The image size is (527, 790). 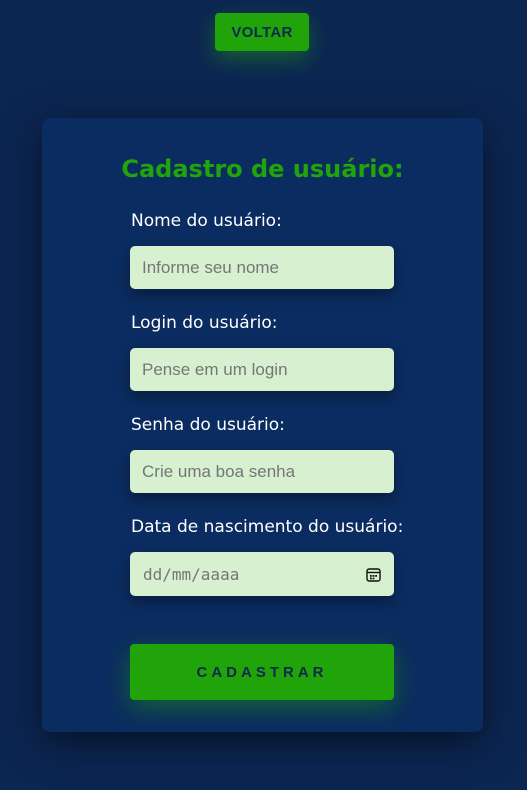 I want to click on password-input, so click(x=262, y=471).